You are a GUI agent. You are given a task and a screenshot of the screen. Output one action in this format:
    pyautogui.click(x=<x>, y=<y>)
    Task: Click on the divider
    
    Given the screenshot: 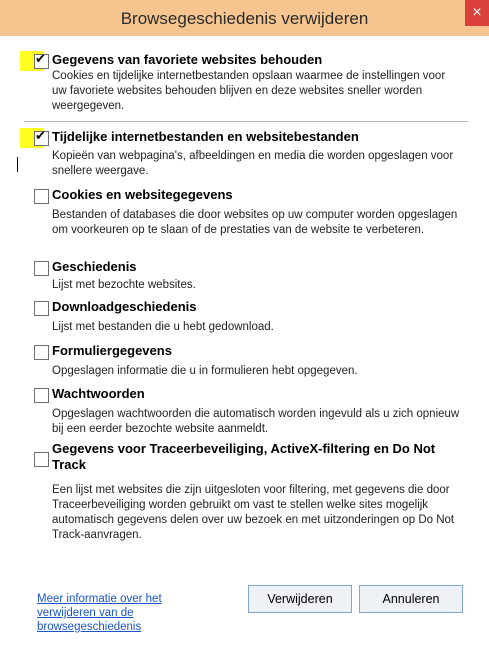 What is the action you would take?
    pyautogui.click(x=246, y=121)
    